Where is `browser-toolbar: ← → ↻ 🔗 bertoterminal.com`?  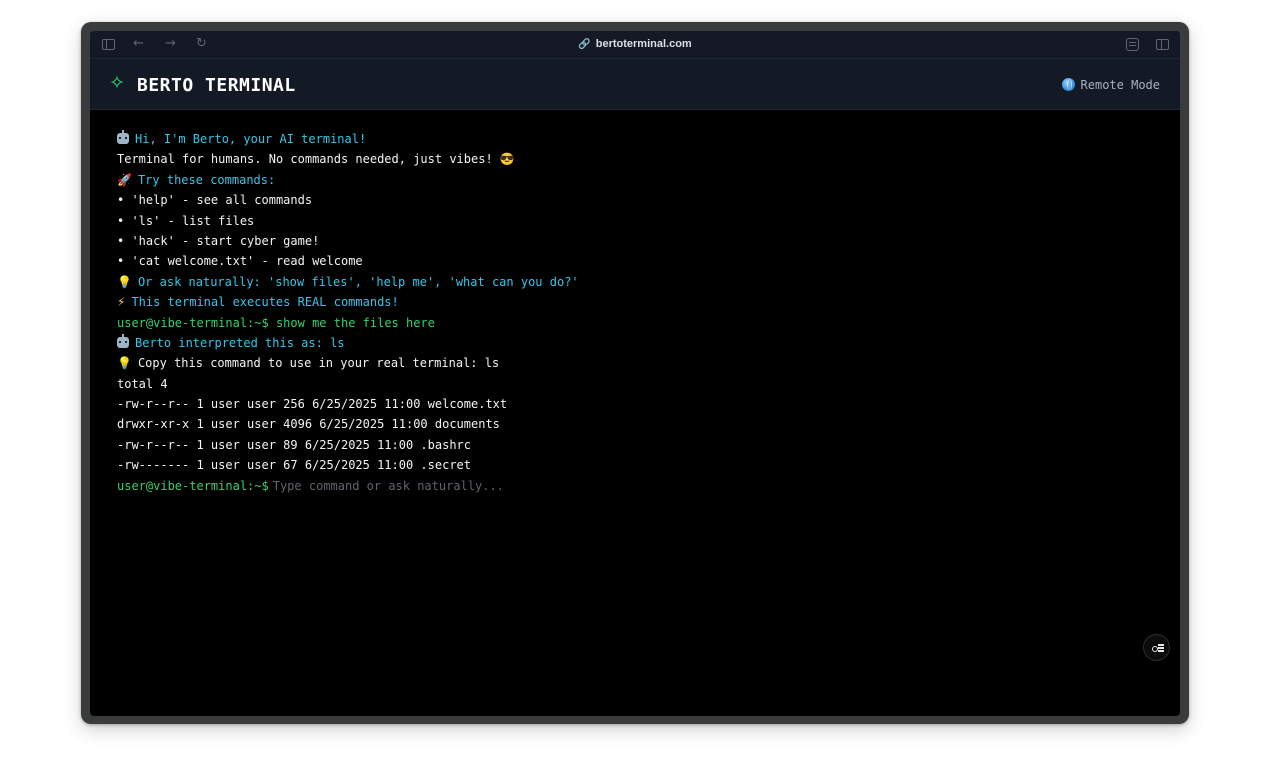
browser-toolbar: ← → ↻ 🔗 bertoterminal.com is located at coordinates (635, 45).